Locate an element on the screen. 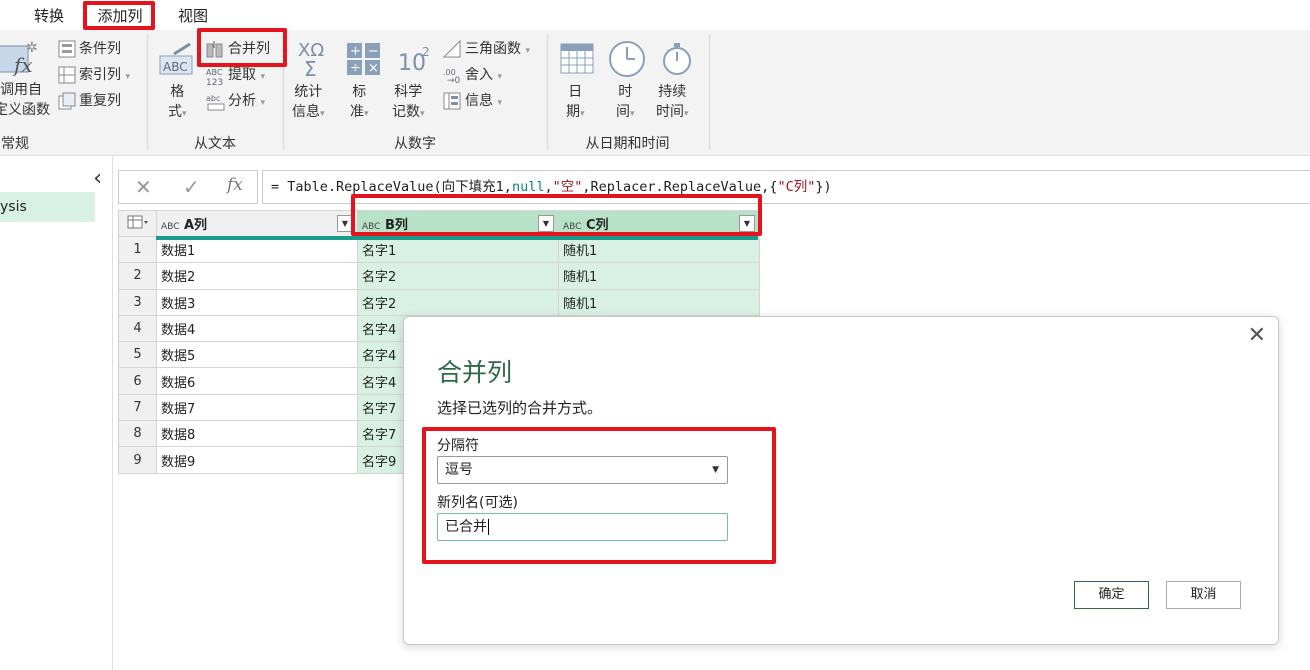 The image size is (1310, 670). trig-icon is located at coordinates (451, 50).